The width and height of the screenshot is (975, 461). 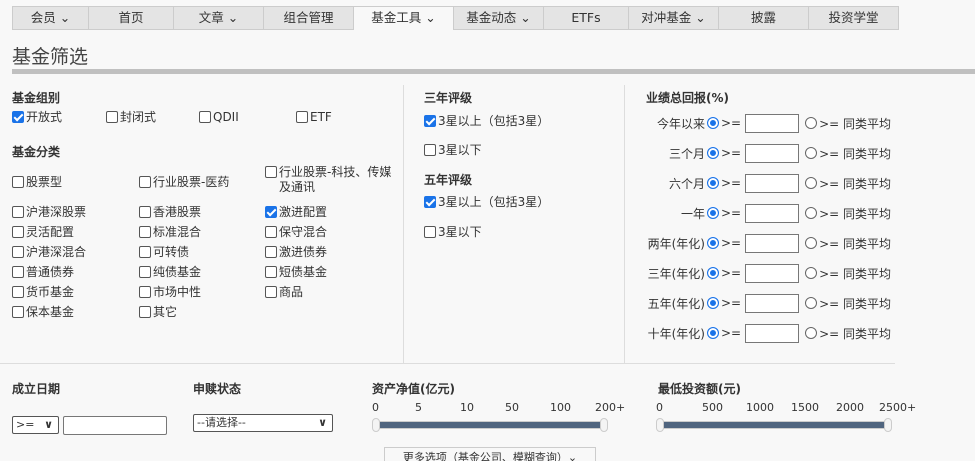 What do you see at coordinates (898, 407) in the screenshot?
I see `slider-tick-label: 2500+` at bounding box center [898, 407].